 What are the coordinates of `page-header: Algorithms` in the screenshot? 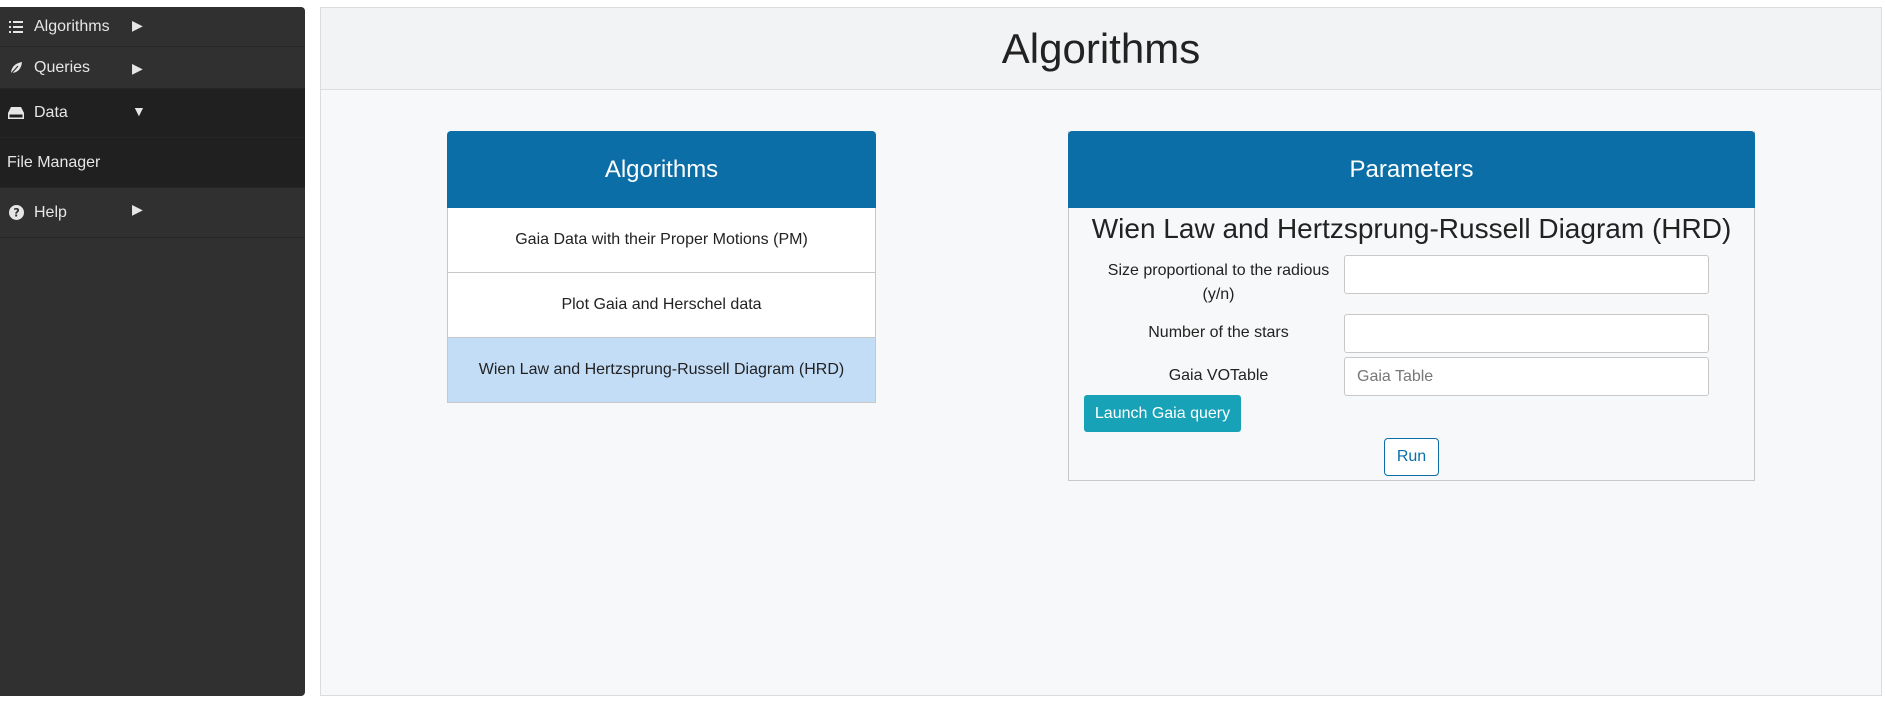 It's located at (1101, 49).